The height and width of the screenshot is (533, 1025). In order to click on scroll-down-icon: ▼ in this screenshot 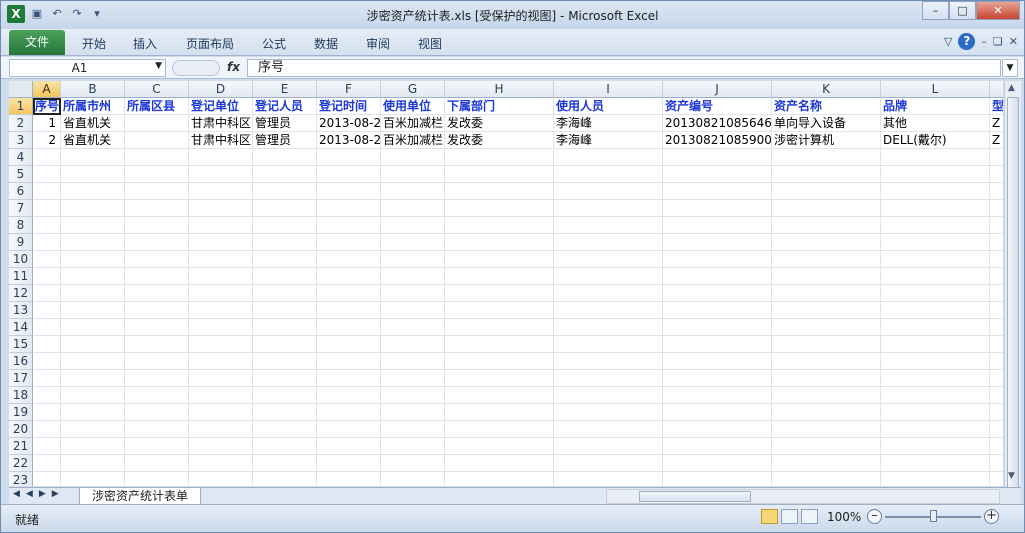, I will do `click(1011, 476)`.